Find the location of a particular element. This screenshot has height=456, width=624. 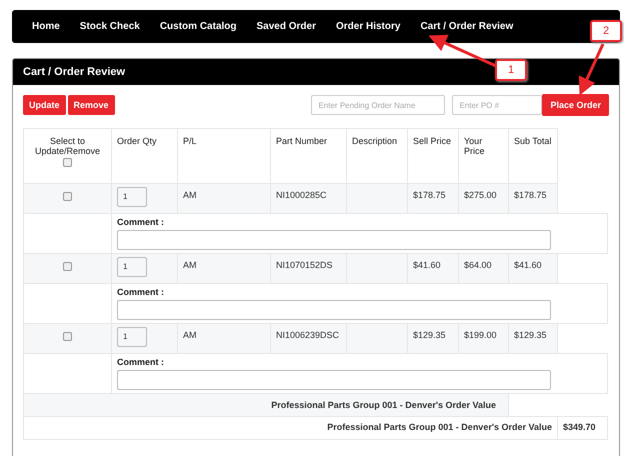

nav-link: Saved Order is located at coordinates (286, 26).